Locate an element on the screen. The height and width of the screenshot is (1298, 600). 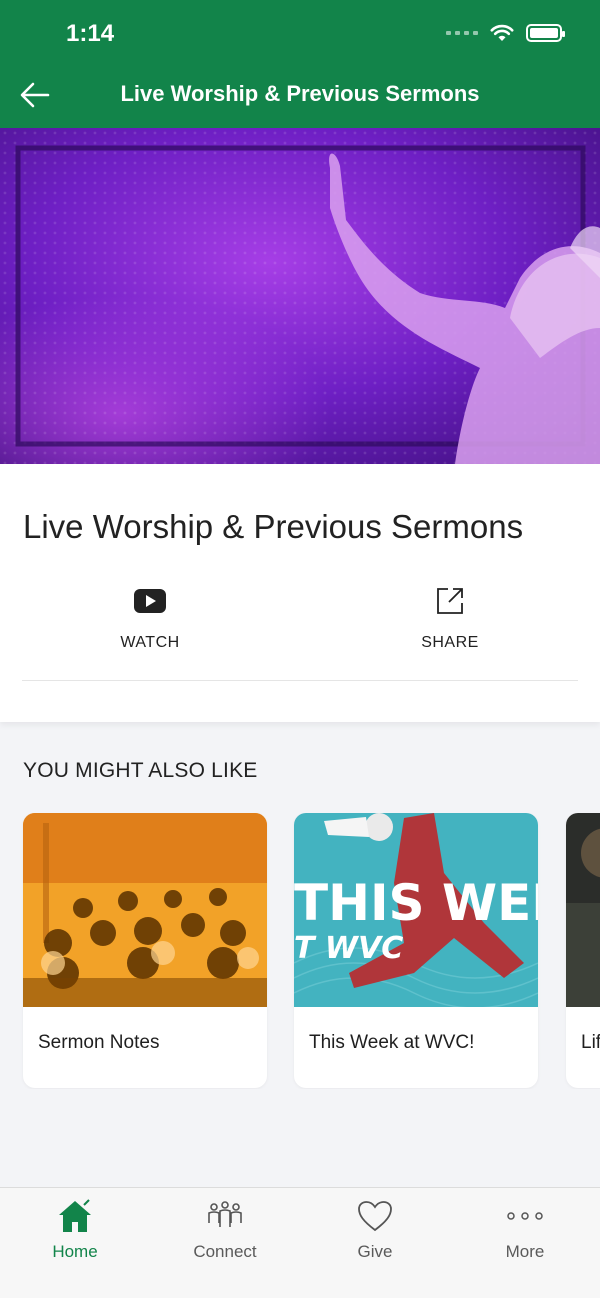
tab-bar: Home Connect Give More is located at coordinates (300, 1242).